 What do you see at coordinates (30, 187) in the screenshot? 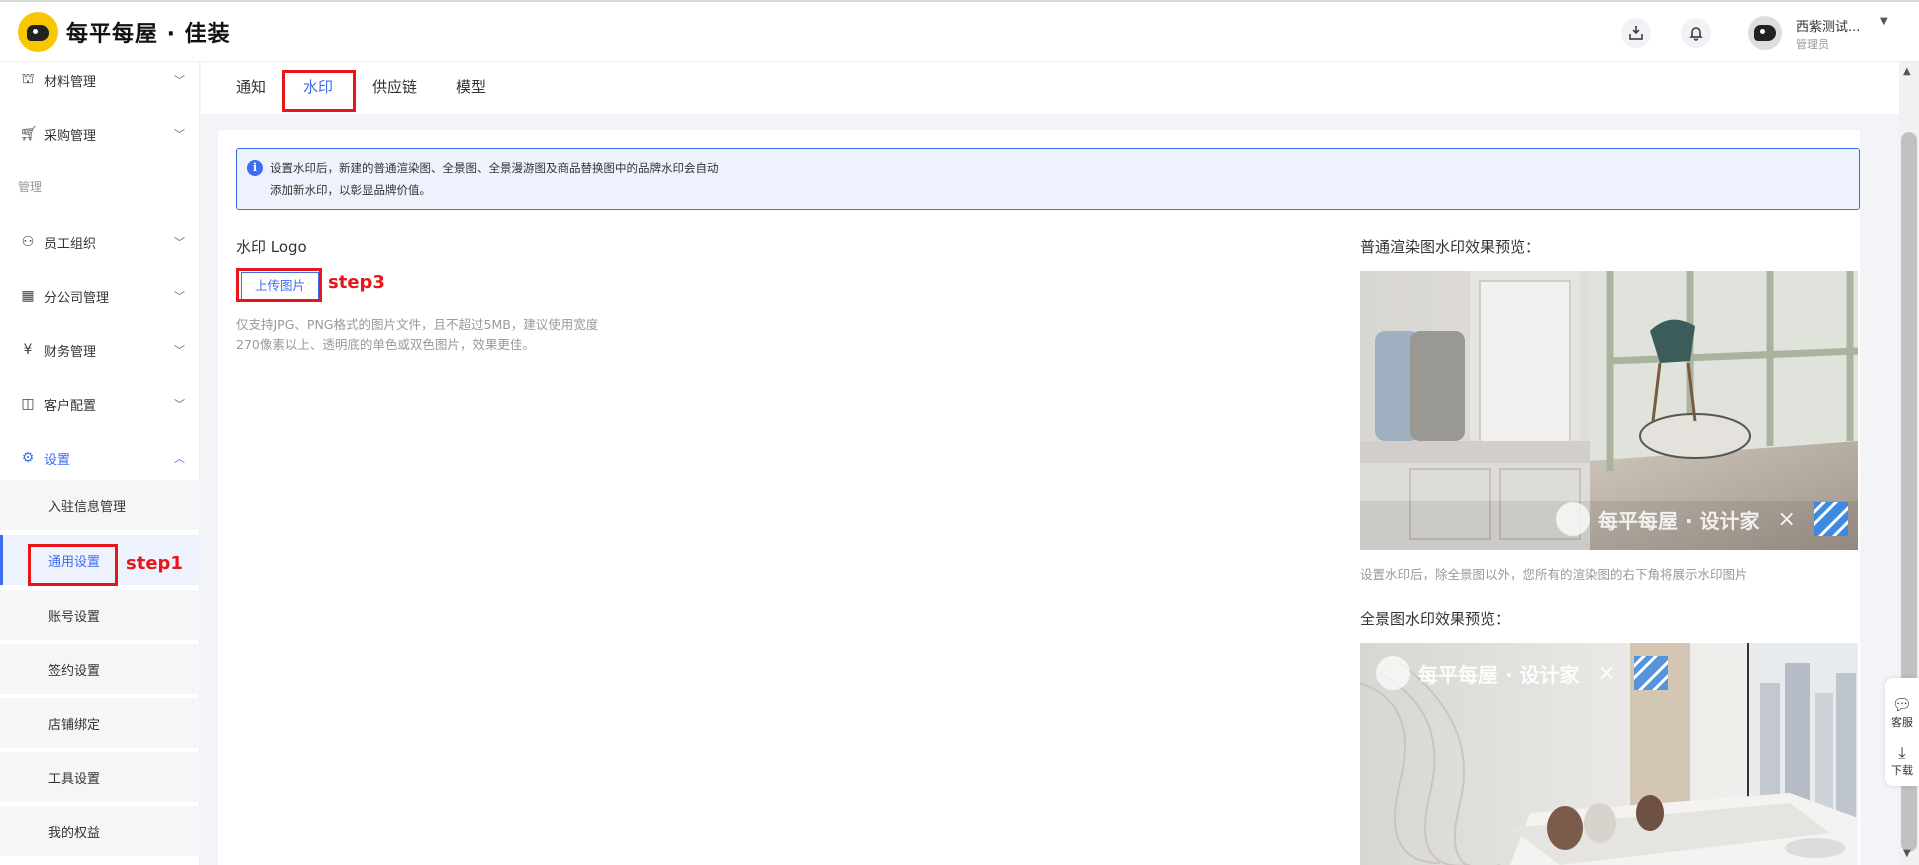
I see `sidebar-group-label: 管理` at bounding box center [30, 187].